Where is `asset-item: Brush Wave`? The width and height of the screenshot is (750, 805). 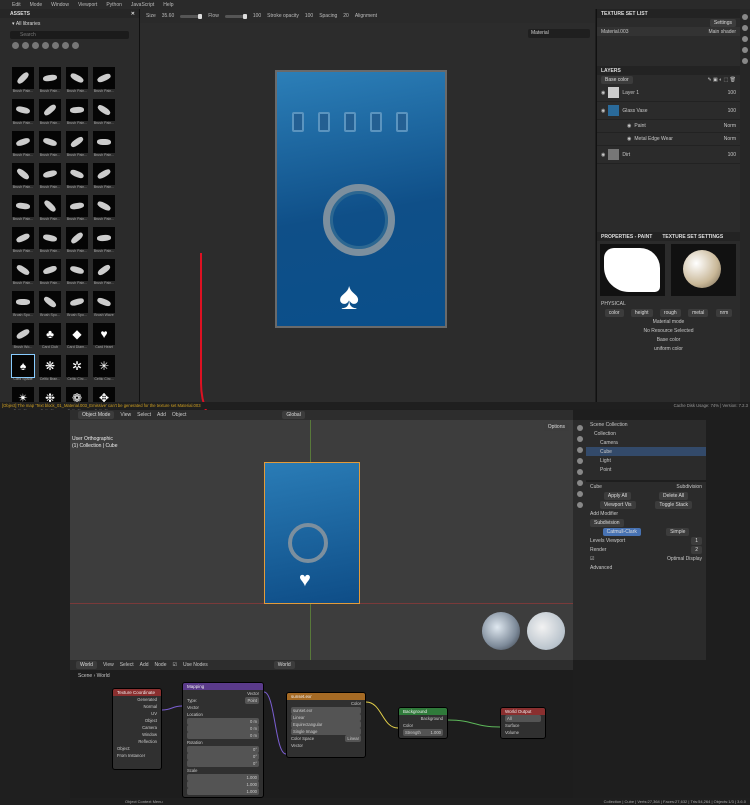 asset-item: Brush Wave is located at coordinates (104, 306).